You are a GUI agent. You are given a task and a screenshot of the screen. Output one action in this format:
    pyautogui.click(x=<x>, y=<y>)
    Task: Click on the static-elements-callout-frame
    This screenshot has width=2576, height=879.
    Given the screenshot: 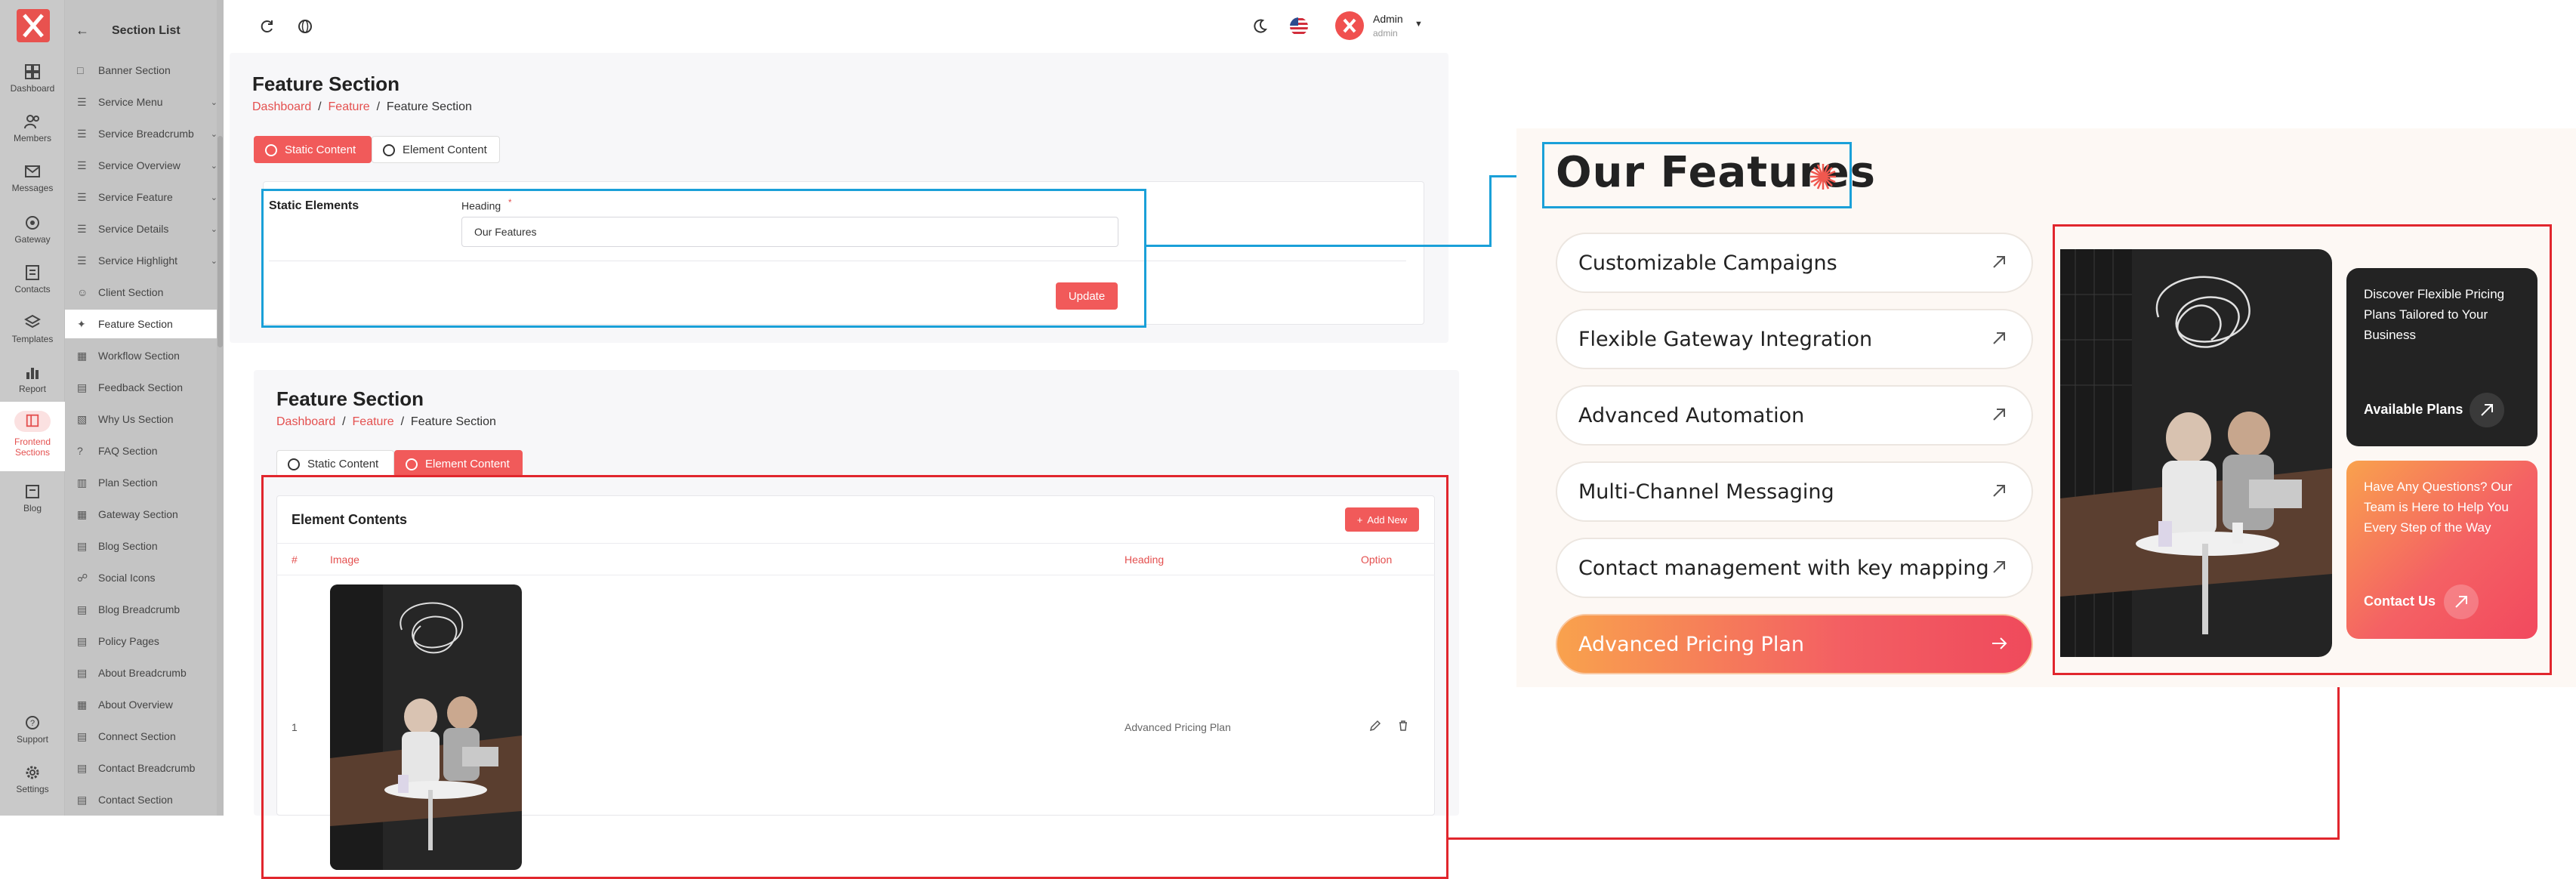 What is the action you would take?
    pyautogui.click(x=703, y=258)
    